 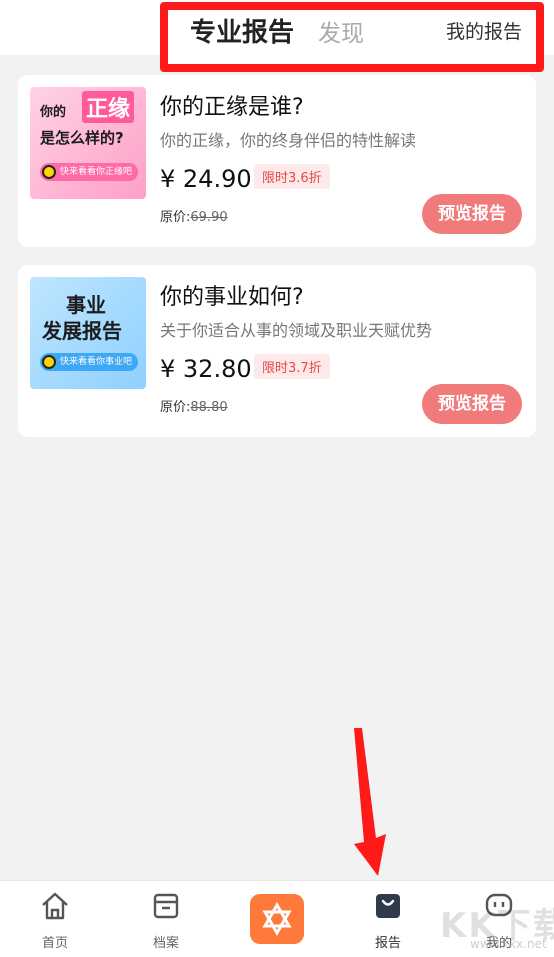 What do you see at coordinates (206, 179) in the screenshot?
I see `card-price: ¥ 24.90` at bounding box center [206, 179].